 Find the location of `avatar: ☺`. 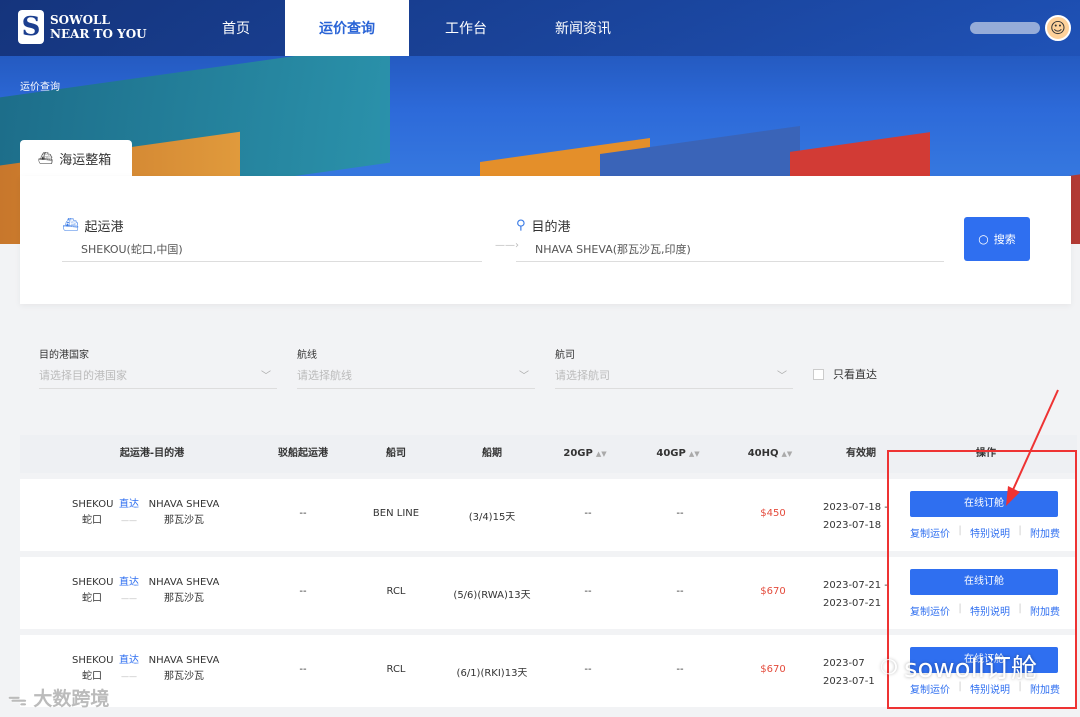

avatar: ☺ is located at coordinates (1058, 28).